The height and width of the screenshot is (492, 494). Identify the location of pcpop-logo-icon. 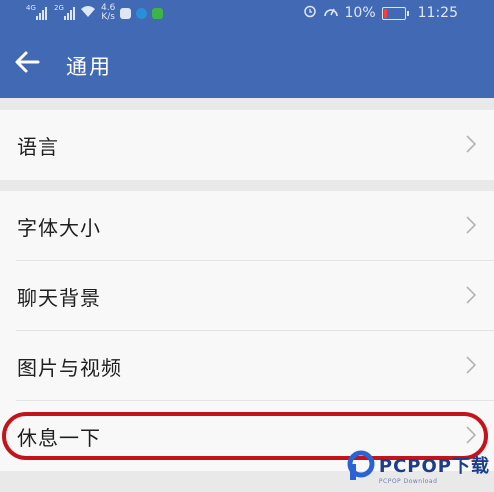
(361, 468).